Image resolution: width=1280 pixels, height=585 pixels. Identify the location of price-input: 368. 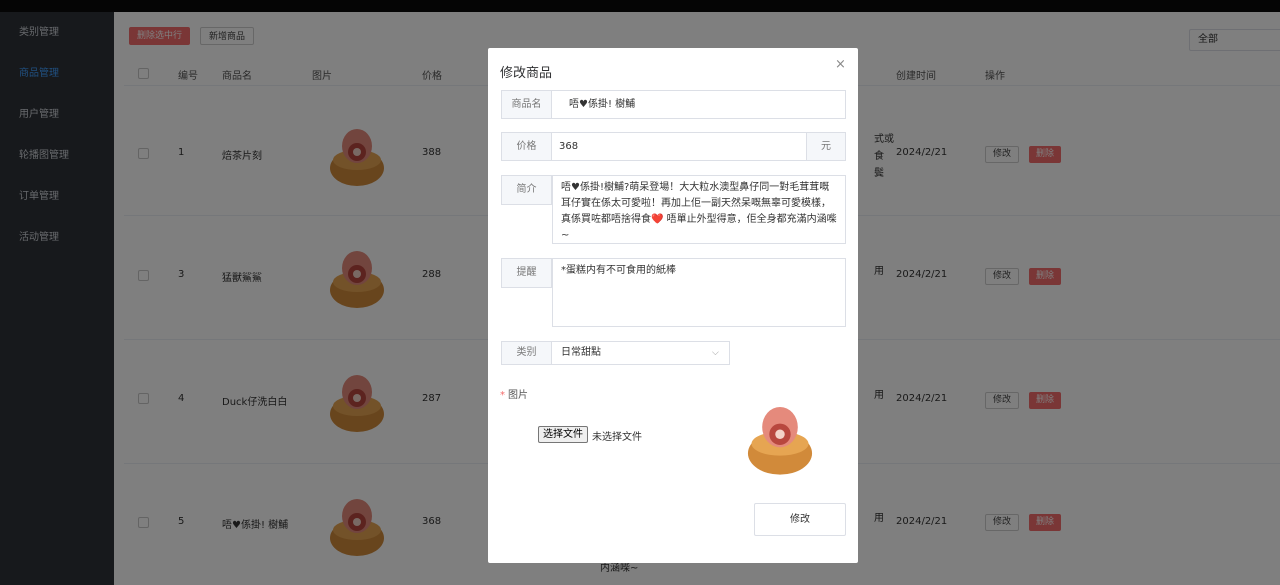
(679, 146).